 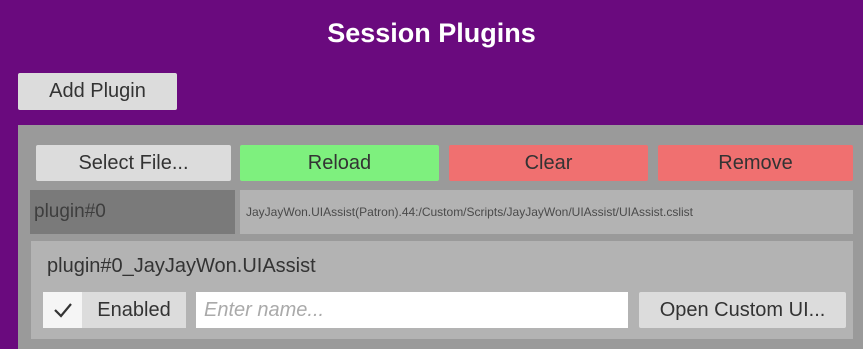 I want to click on reload-button: Reload, so click(x=339, y=163).